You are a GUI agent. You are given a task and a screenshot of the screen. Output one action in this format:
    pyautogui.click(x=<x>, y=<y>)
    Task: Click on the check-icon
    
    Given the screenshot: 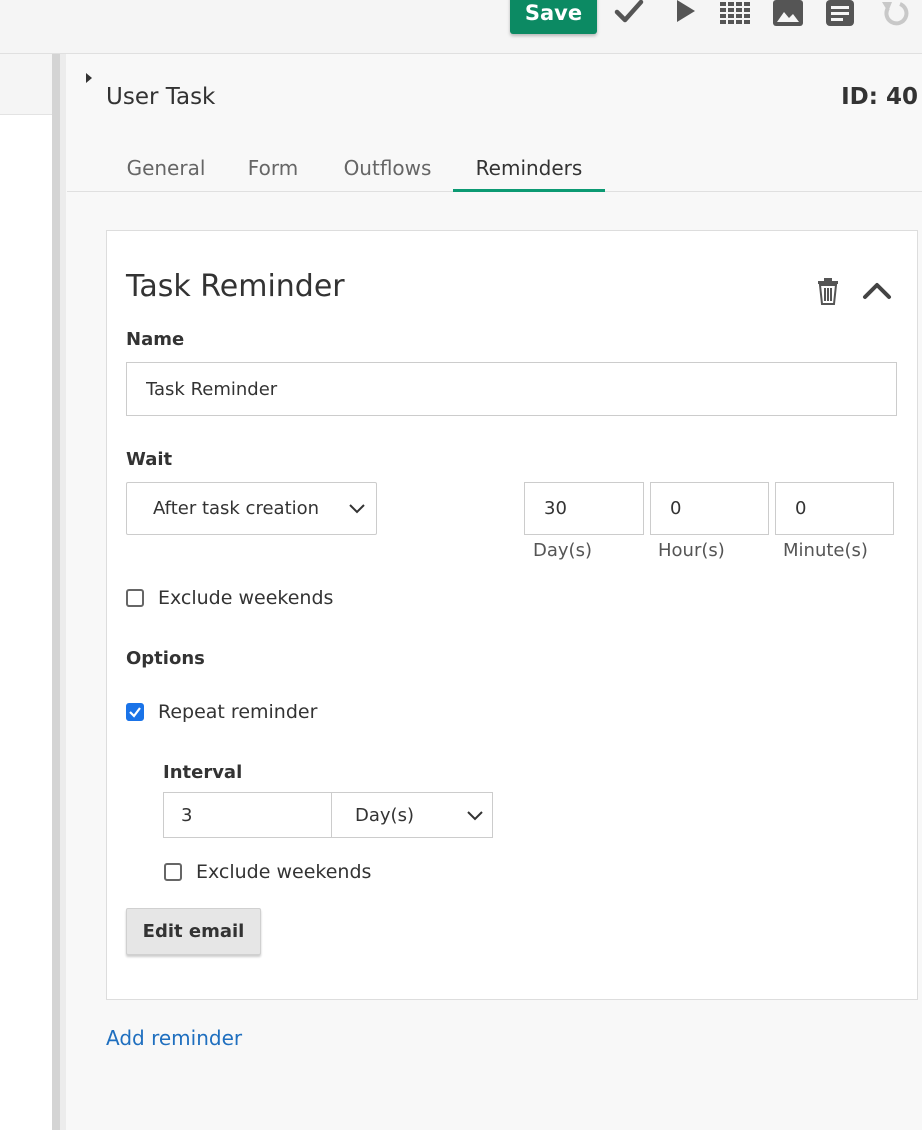 What is the action you would take?
    pyautogui.click(x=629, y=13)
    